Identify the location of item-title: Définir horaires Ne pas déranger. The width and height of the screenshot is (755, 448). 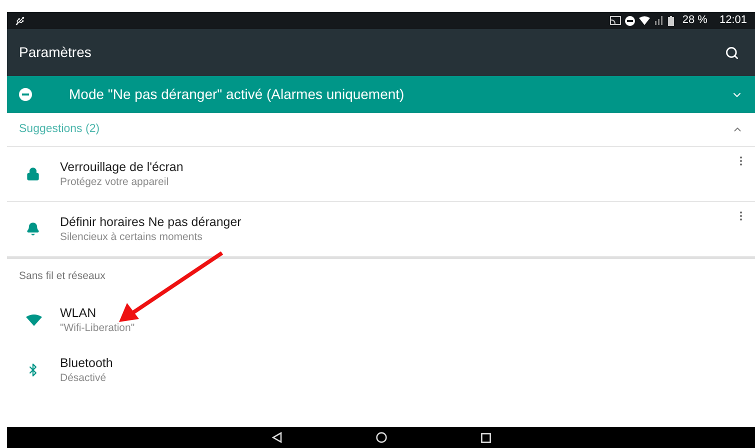
(151, 222).